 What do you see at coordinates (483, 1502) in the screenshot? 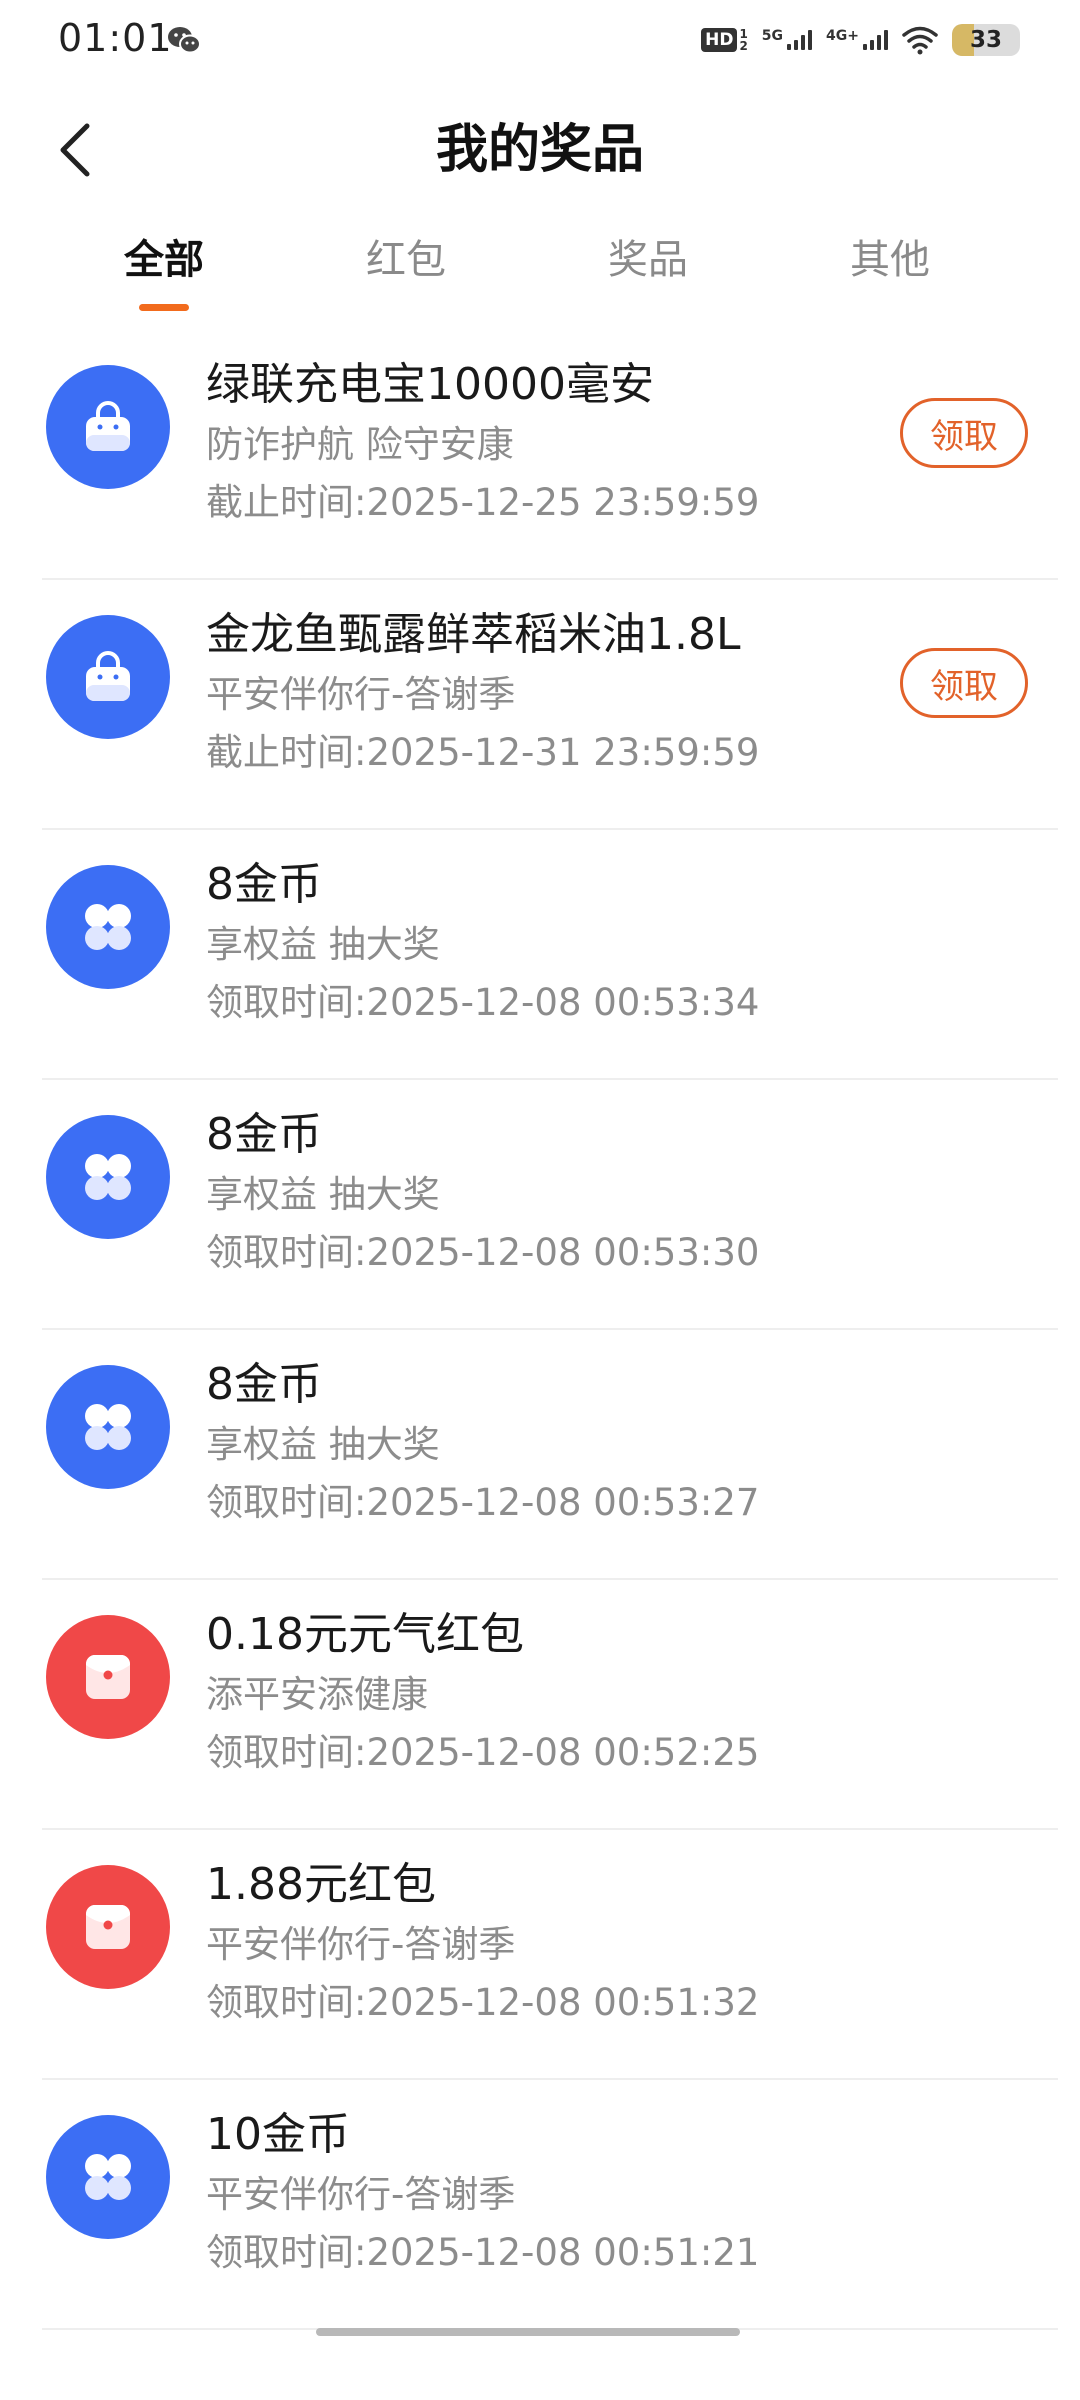
I see `prize-time: 领取时间:2025-12-08 00:53:27` at bounding box center [483, 1502].